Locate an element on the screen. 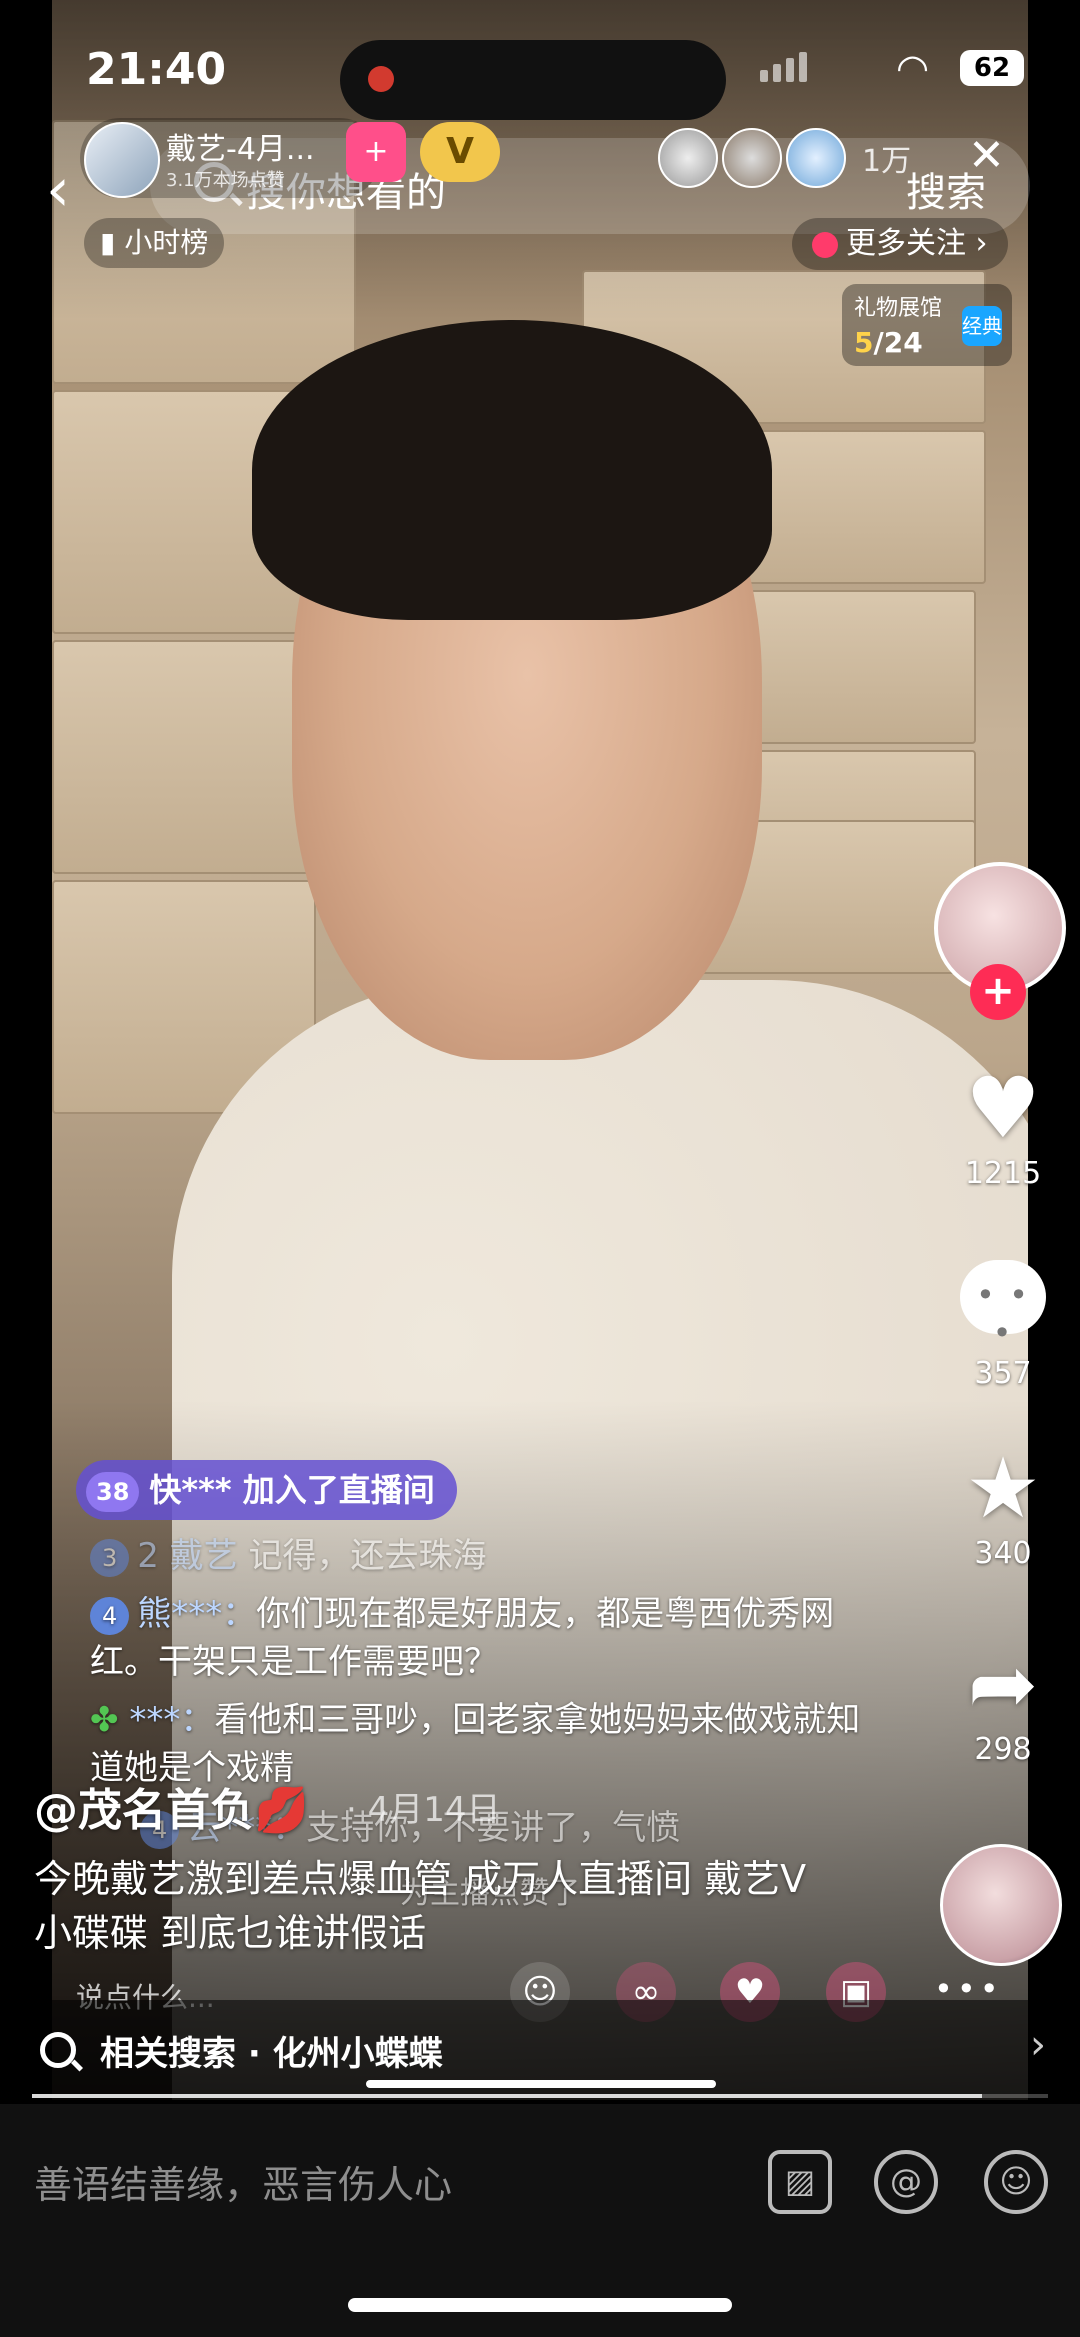  more-follow-button: 更多关注 › is located at coordinates (900, 244).